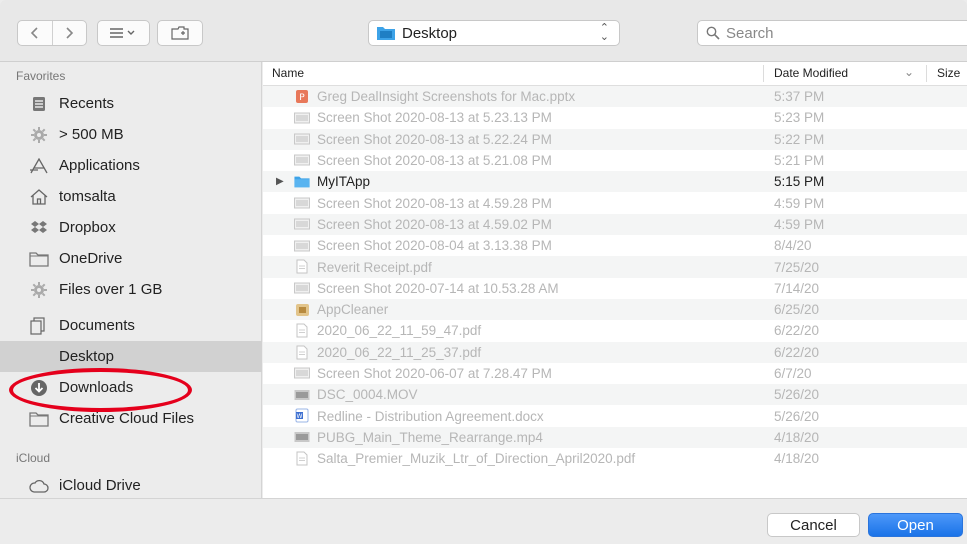  What do you see at coordinates (615, 352) in the screenshot?
I see `file-row: 2020_06_22_11_25_37.pdf 6/22/20` at bounding box center [615, 352].